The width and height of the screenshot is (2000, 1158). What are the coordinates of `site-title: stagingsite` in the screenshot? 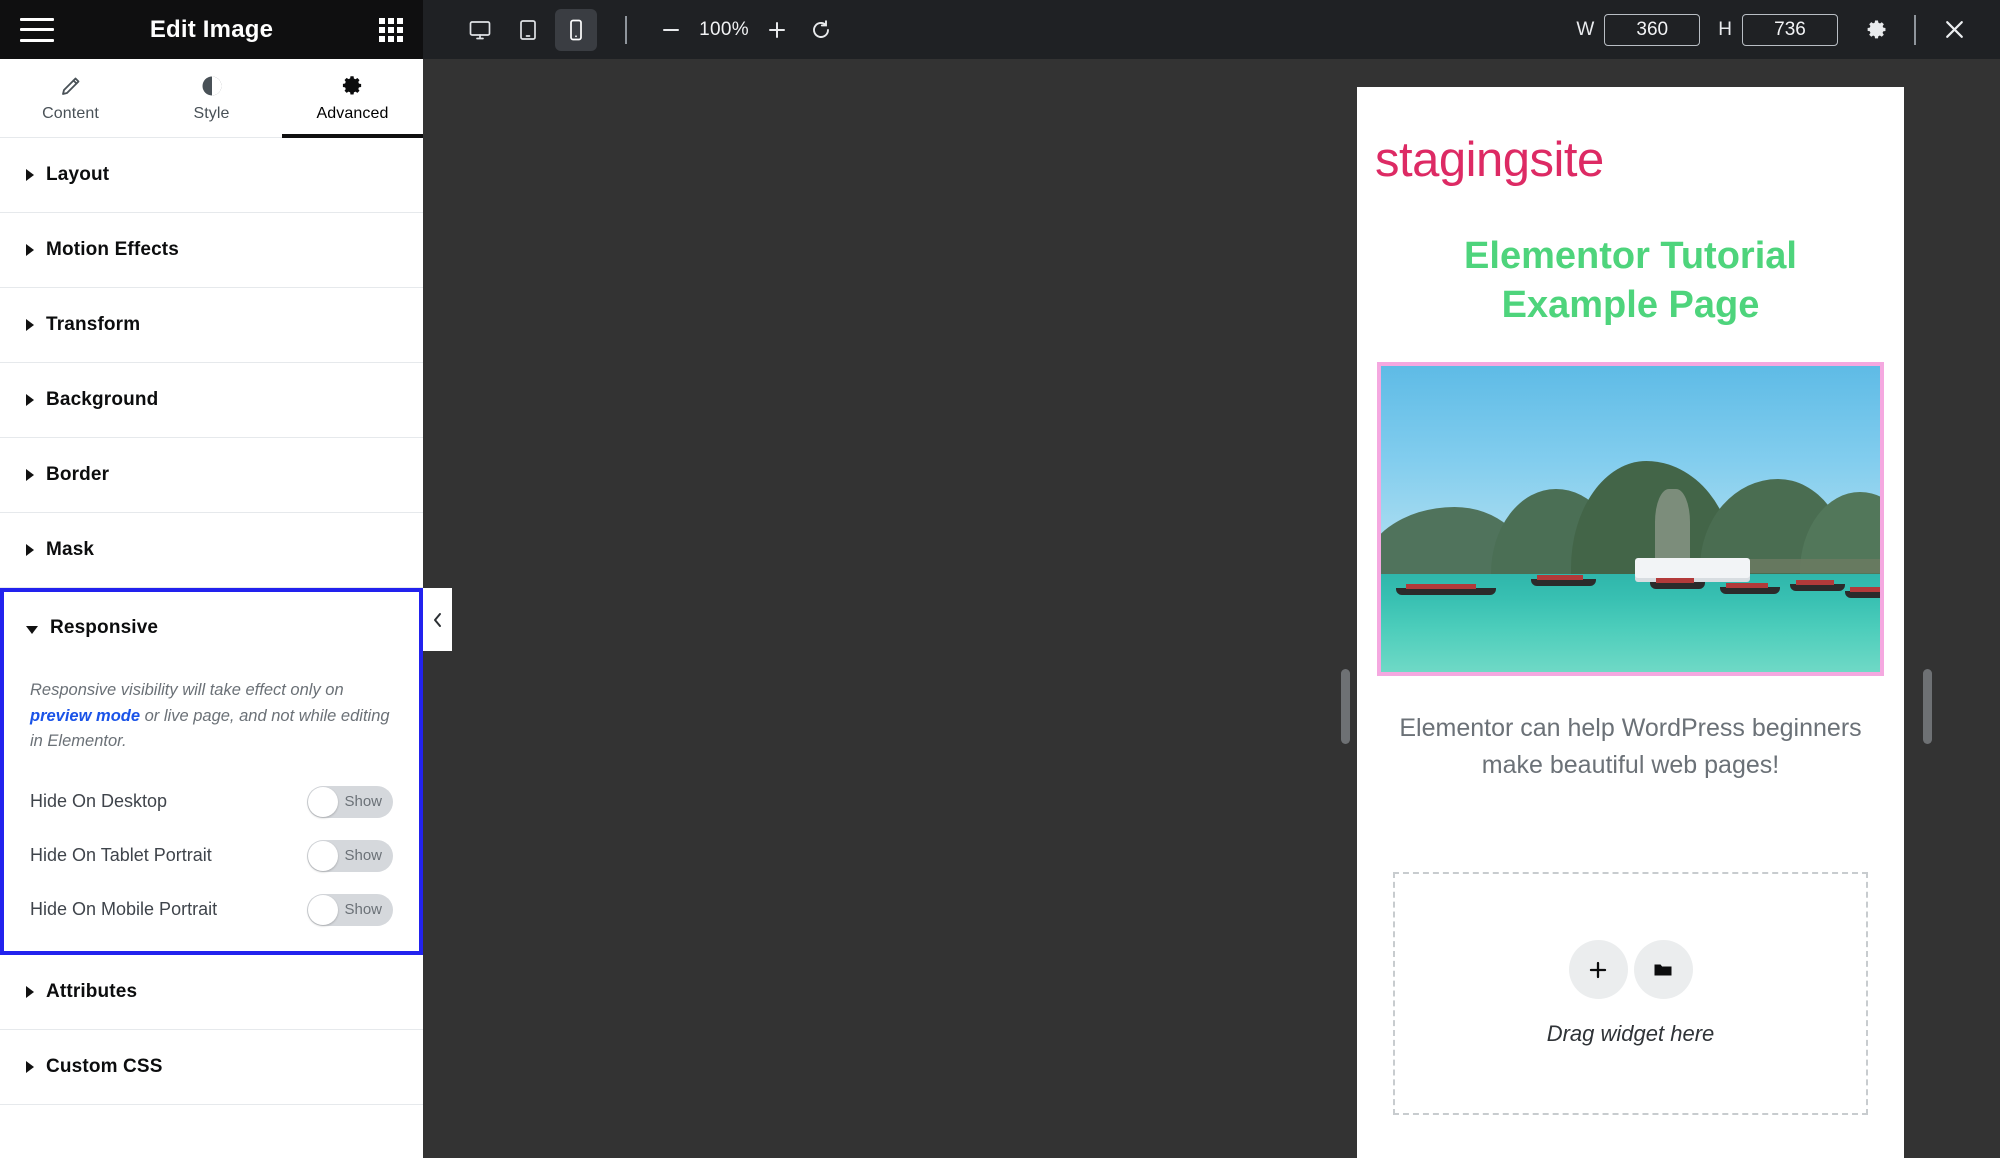 It's located at (1489, 160).